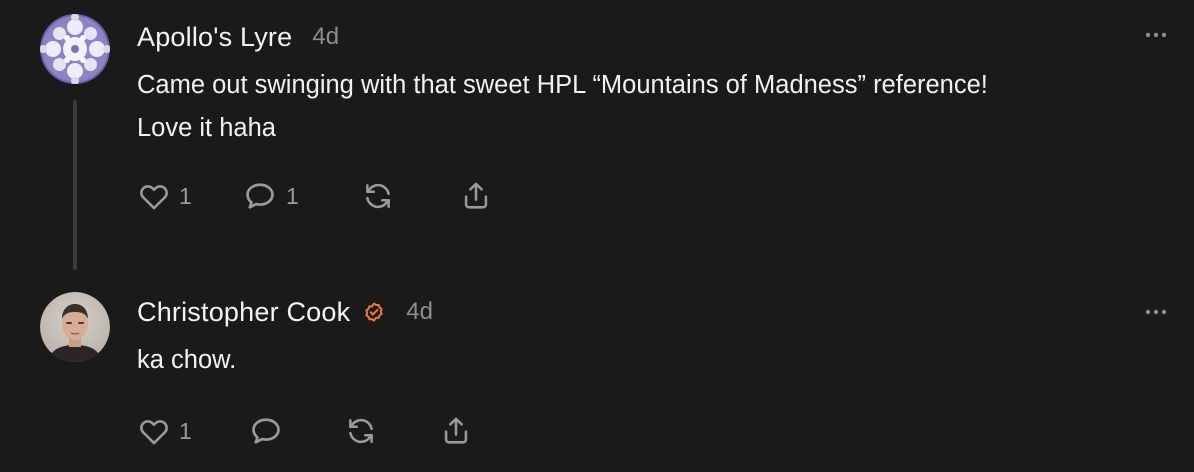 The width and height of the screenshot is (1194, 472). I want to click on fractal-avatar-icon, so click(75, 49).